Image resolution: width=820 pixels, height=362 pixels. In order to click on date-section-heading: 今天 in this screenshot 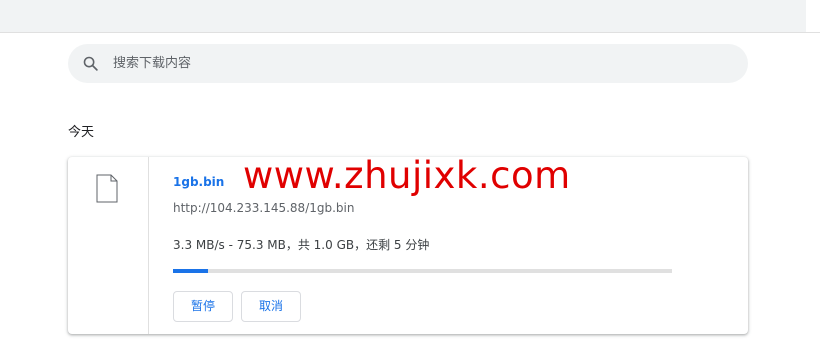, I will do `click(81, 132)`.